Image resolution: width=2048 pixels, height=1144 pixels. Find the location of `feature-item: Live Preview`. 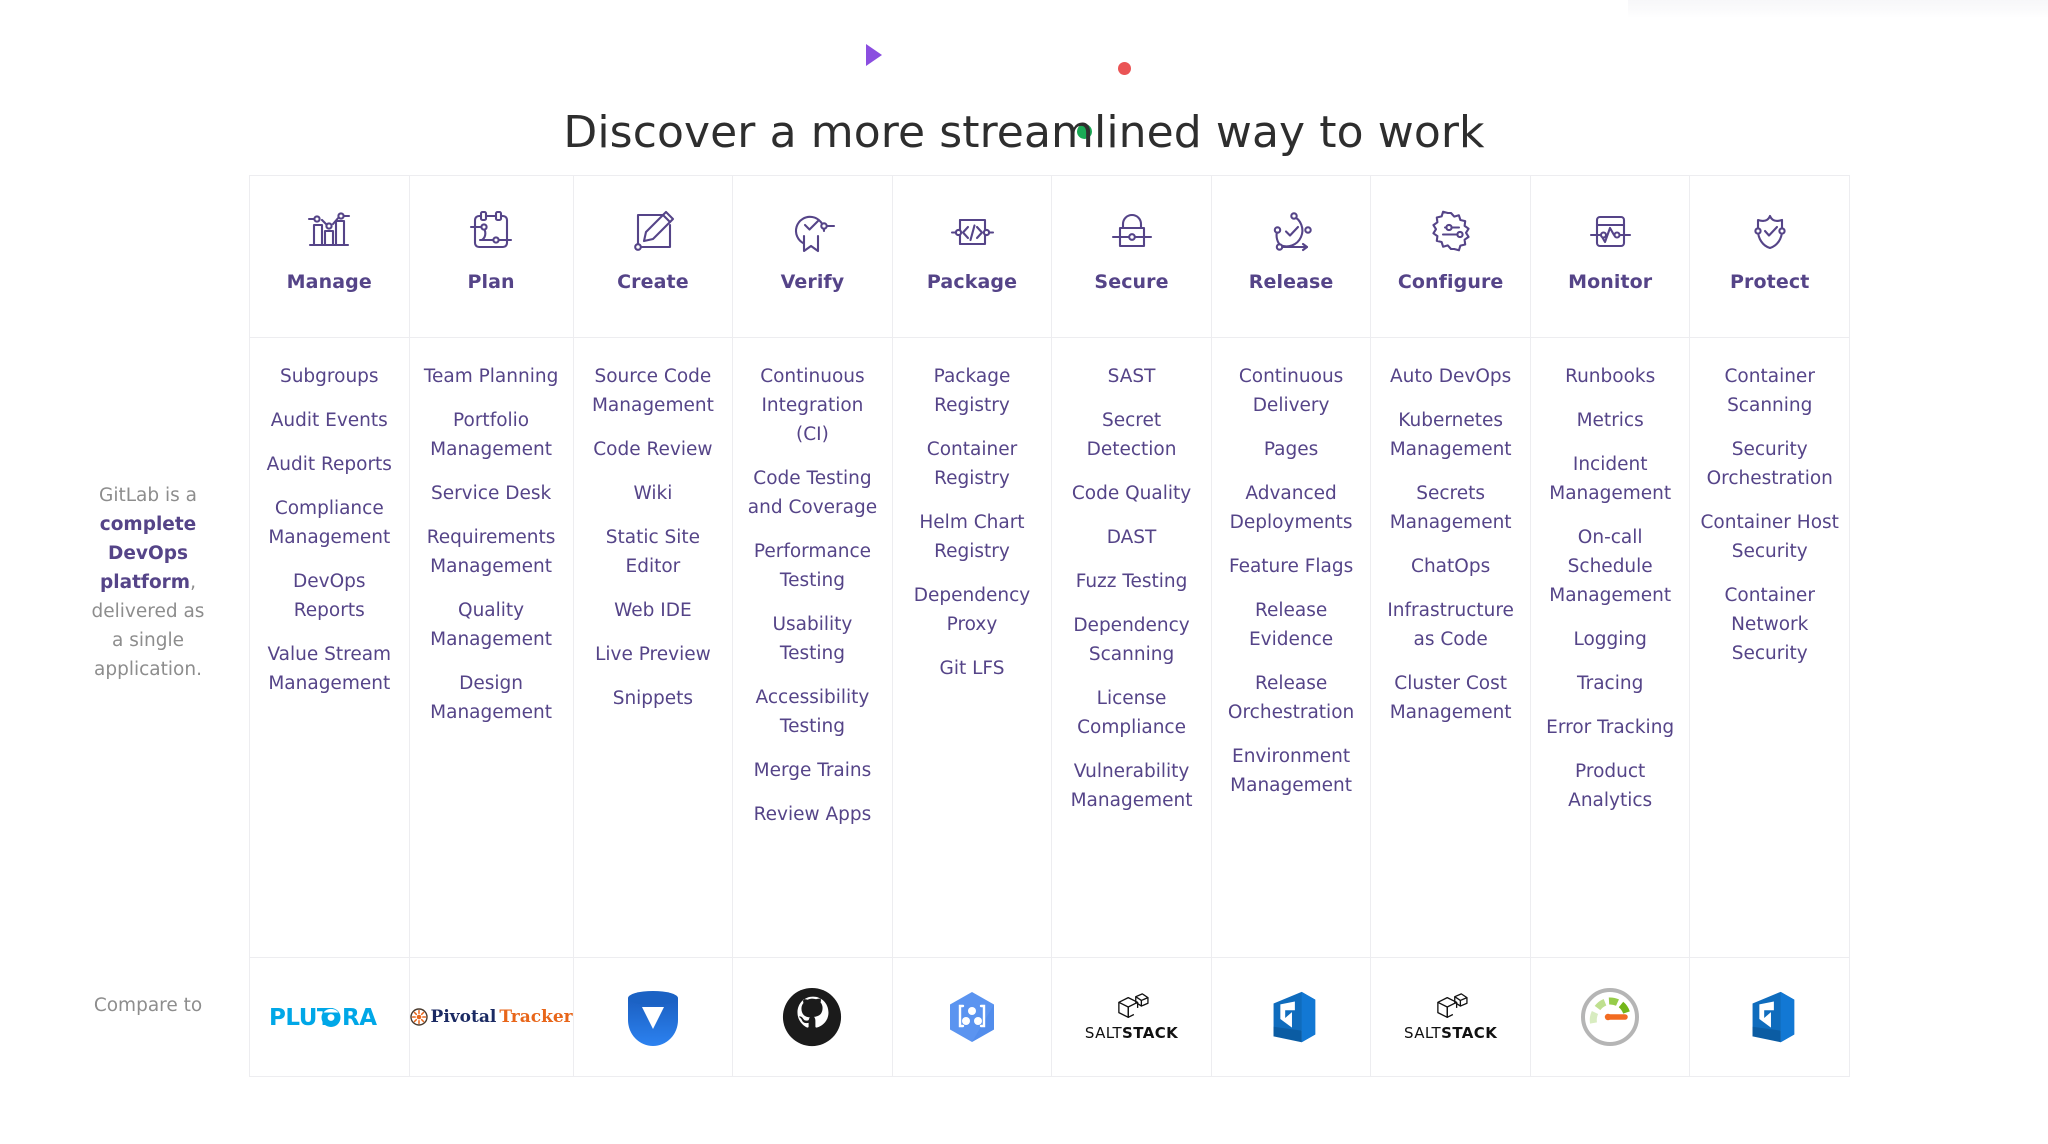

feature-item: Live Preview is located at coordinates (653, 654).